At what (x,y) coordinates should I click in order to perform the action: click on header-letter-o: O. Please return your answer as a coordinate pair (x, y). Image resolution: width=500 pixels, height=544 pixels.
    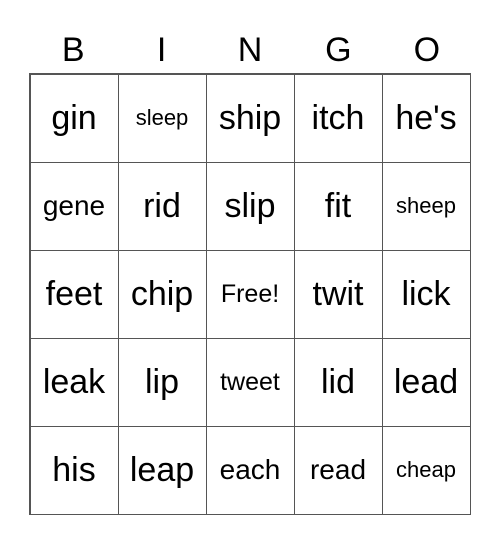
    Looking at the image, I should click on (427, 50).